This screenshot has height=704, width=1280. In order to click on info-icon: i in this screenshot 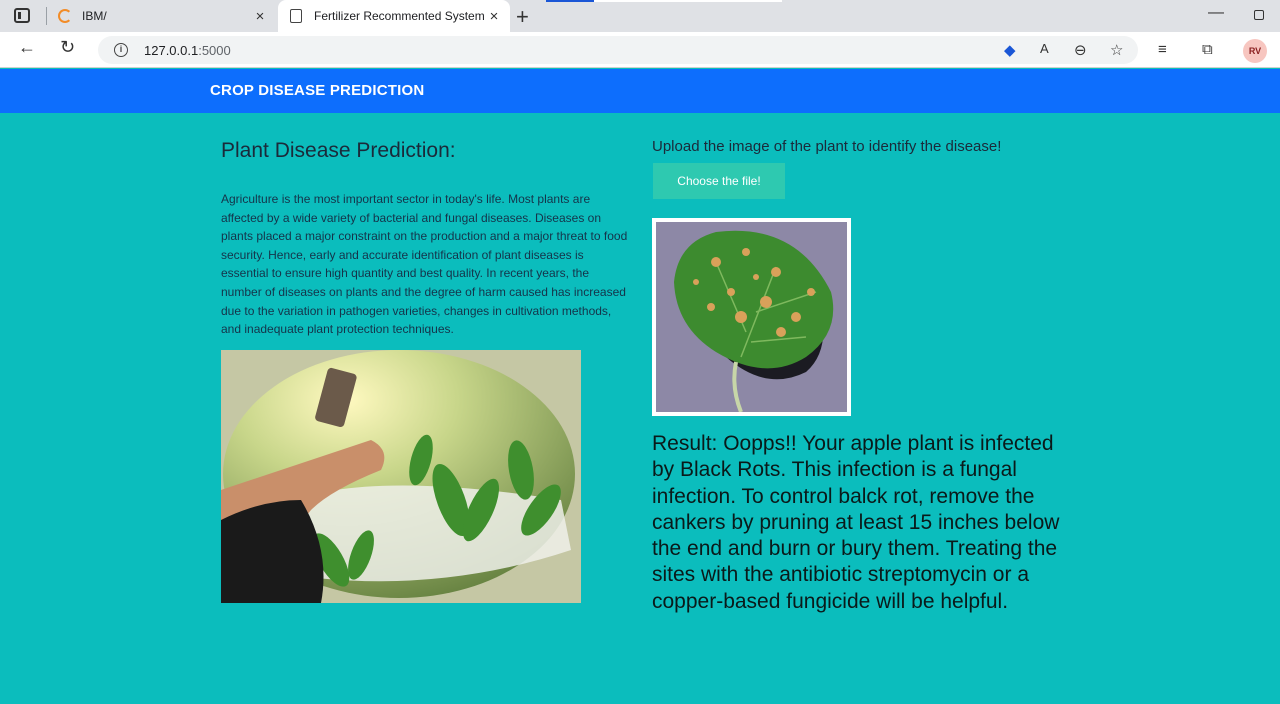, I will do `click(121, 50)`.